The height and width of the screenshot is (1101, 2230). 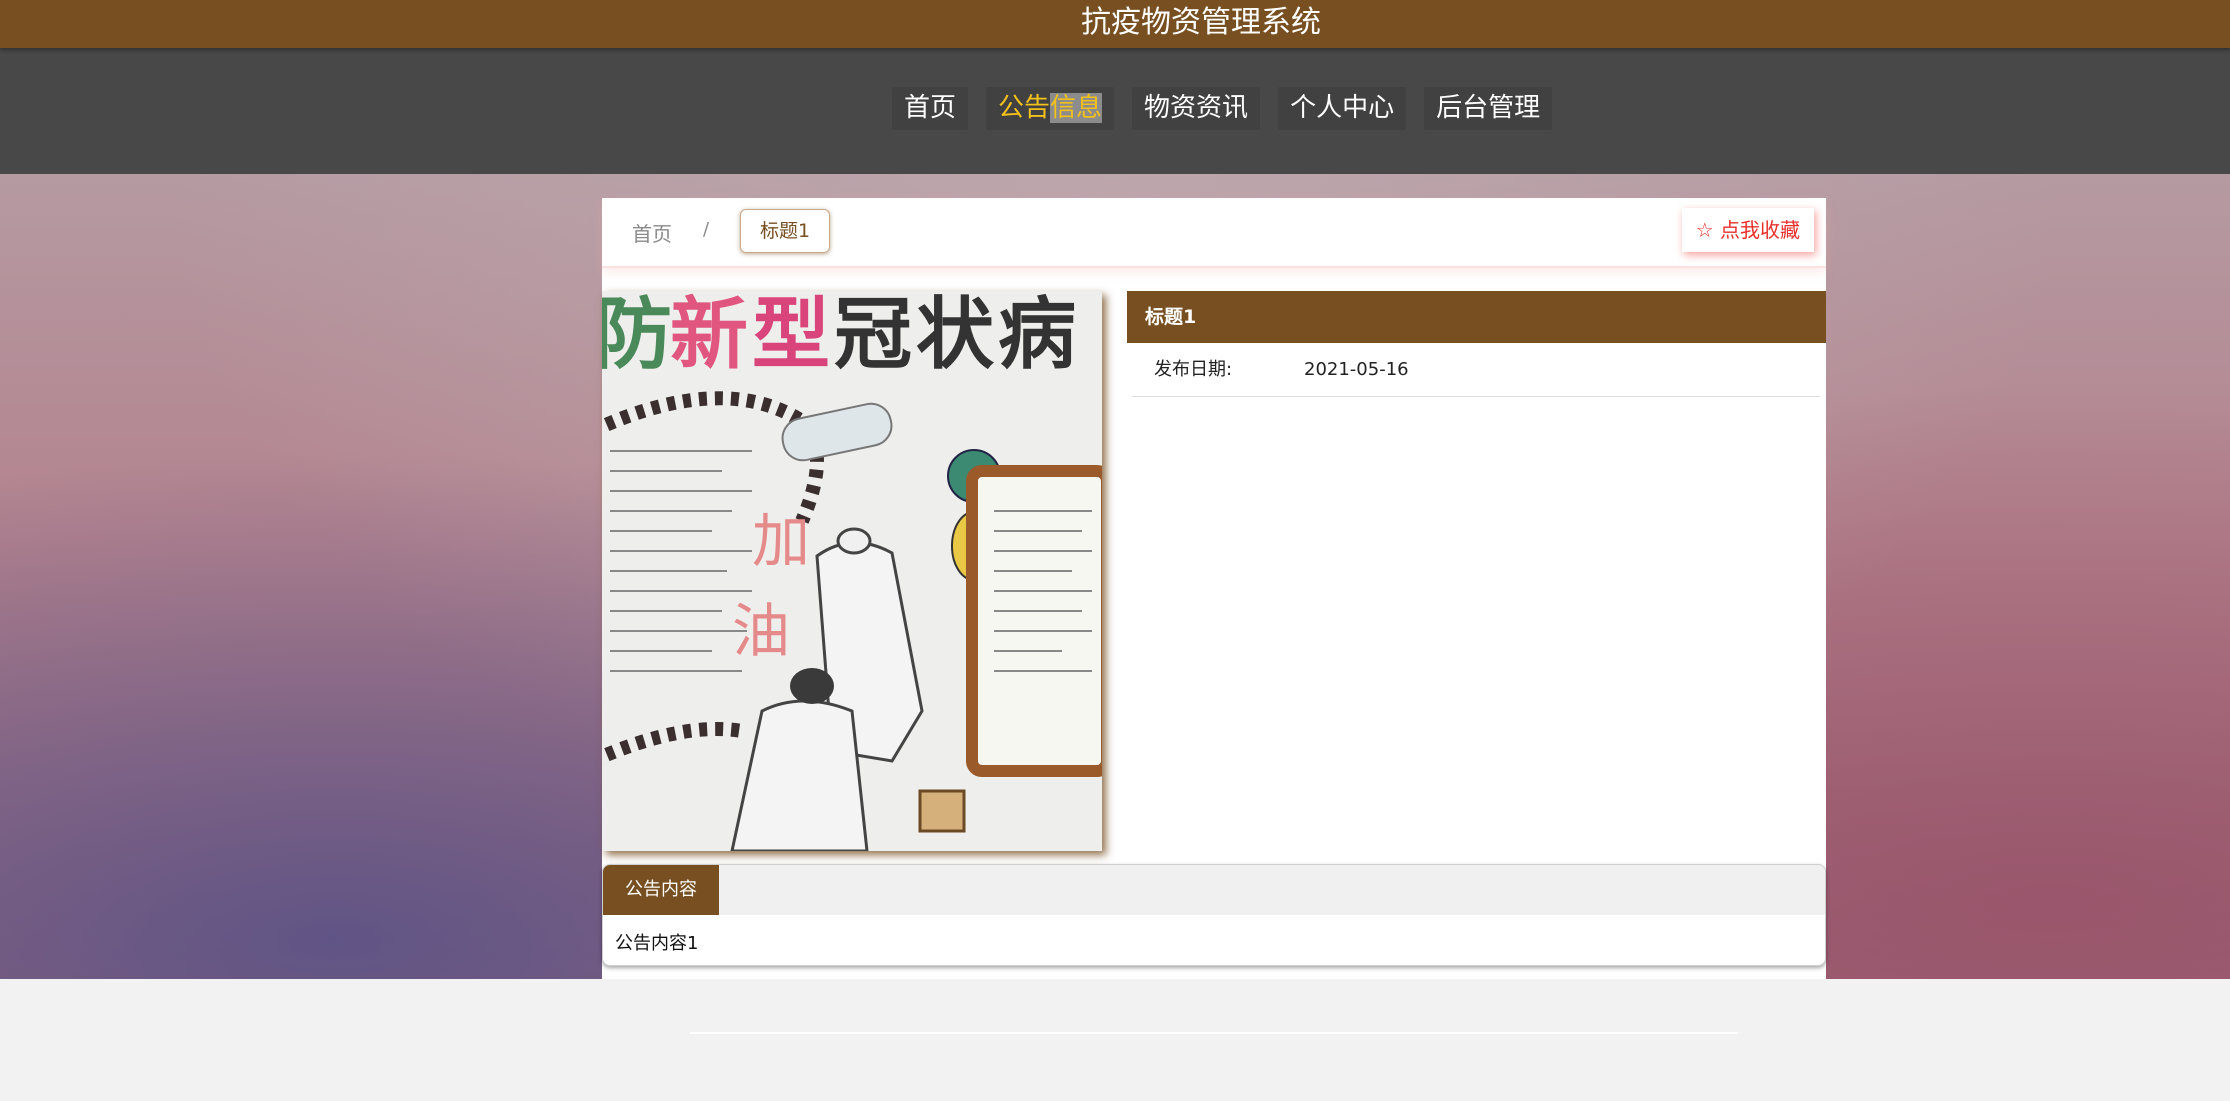 What do you see at coordinates (1476, 317) in the screenshot?
I see `announcement-title: 标题1` at bounding box center [1476, 317].